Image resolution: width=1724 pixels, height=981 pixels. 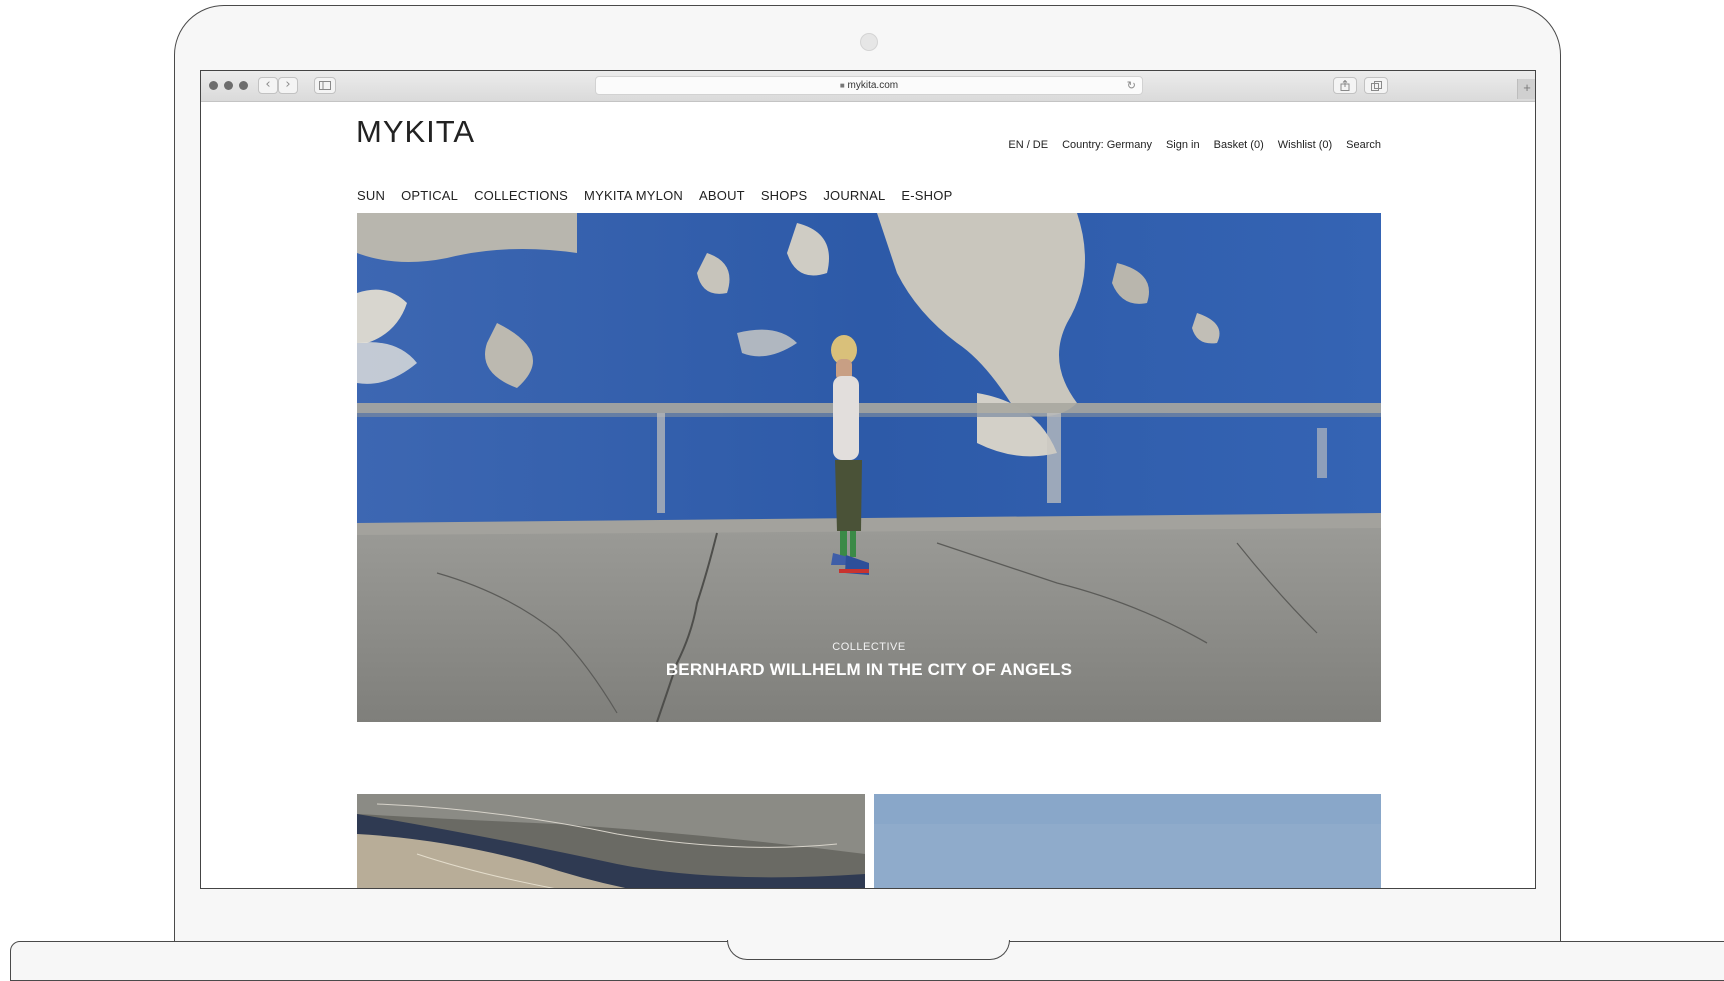 I want to click on hero-kicker: COLLECTIVE, so click(x=869, y=647).